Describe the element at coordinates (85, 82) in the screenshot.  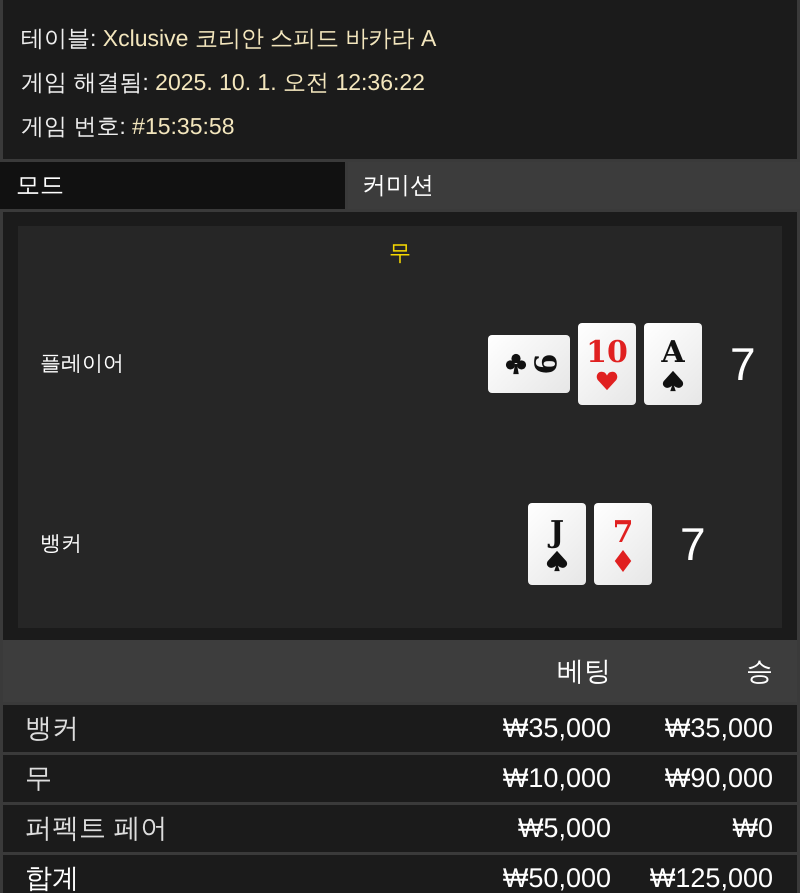
I see `info-label: 게임 해결됨:` at that location.